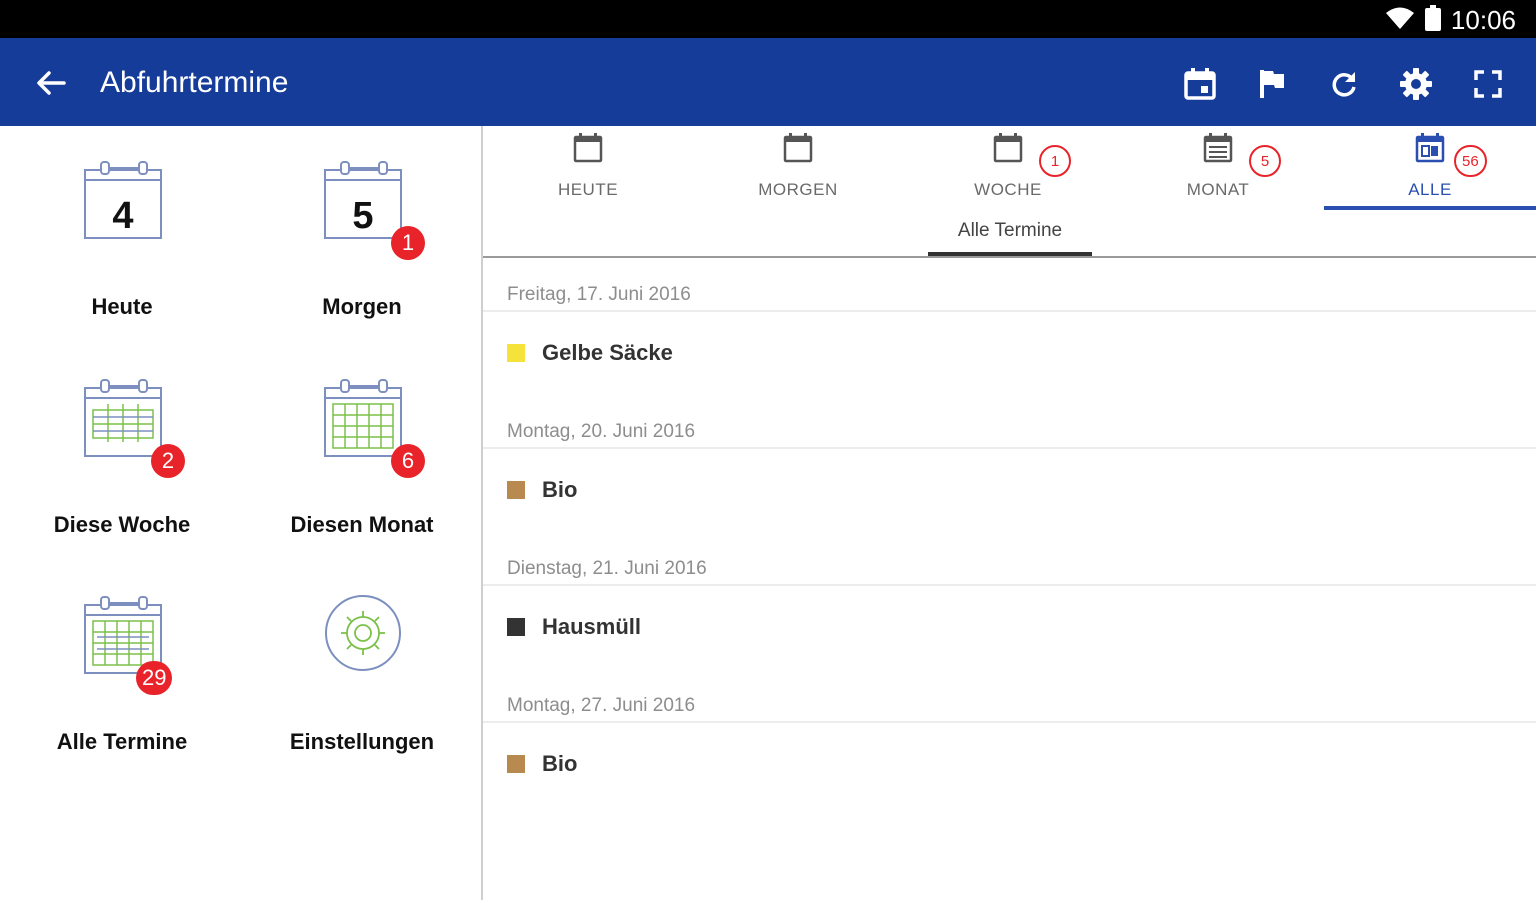 This screenshot has width=1536, height=900. I want to click on appbar-actions, so click(1344, 84).